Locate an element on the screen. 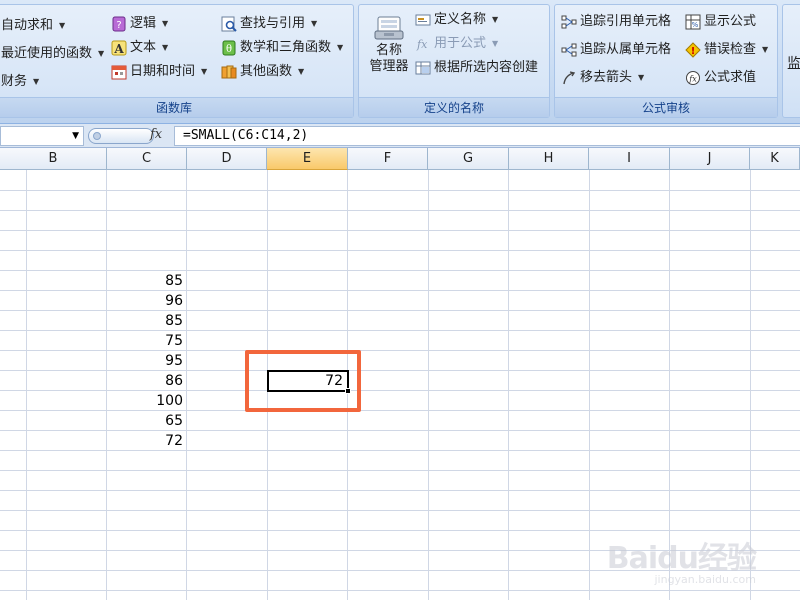 Image resolution: width=800 pixels, height=600 pixels. column-header-g: G is located at coordinates (468, 159).